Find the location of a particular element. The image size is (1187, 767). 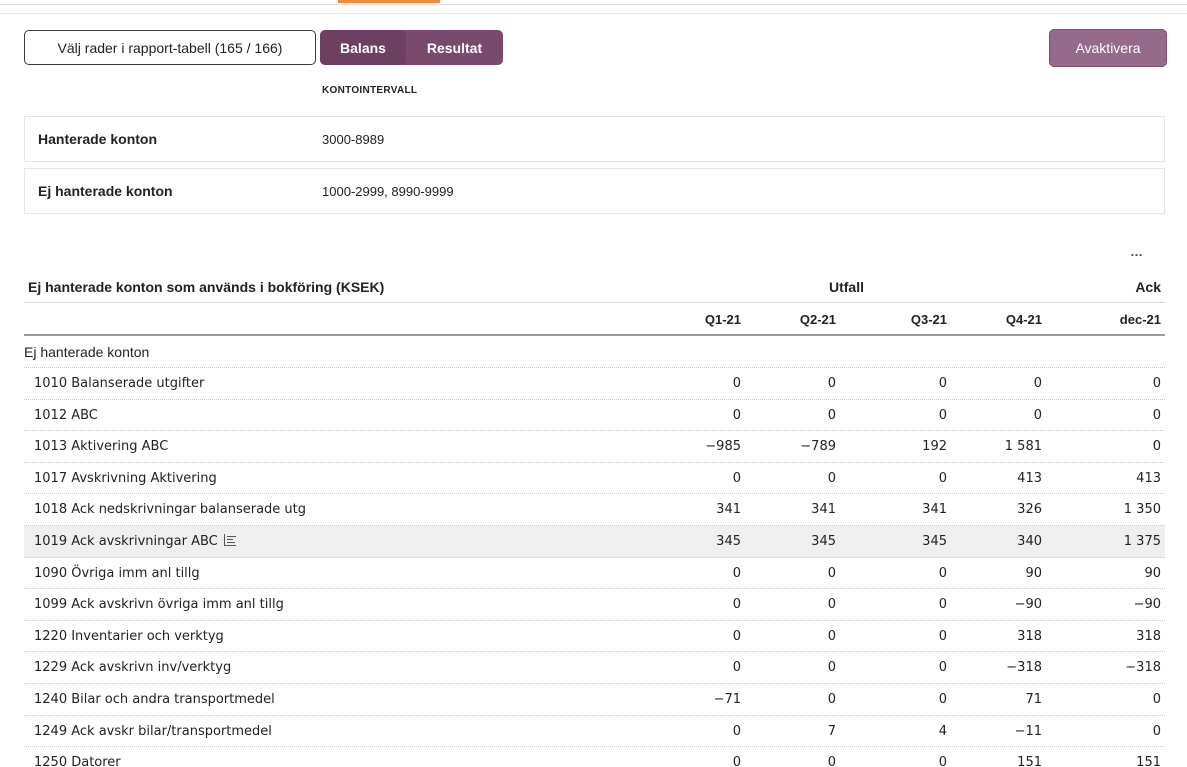

account-name: 1019 Ack avskrivningar ABC is located at coordinates (135, 541).